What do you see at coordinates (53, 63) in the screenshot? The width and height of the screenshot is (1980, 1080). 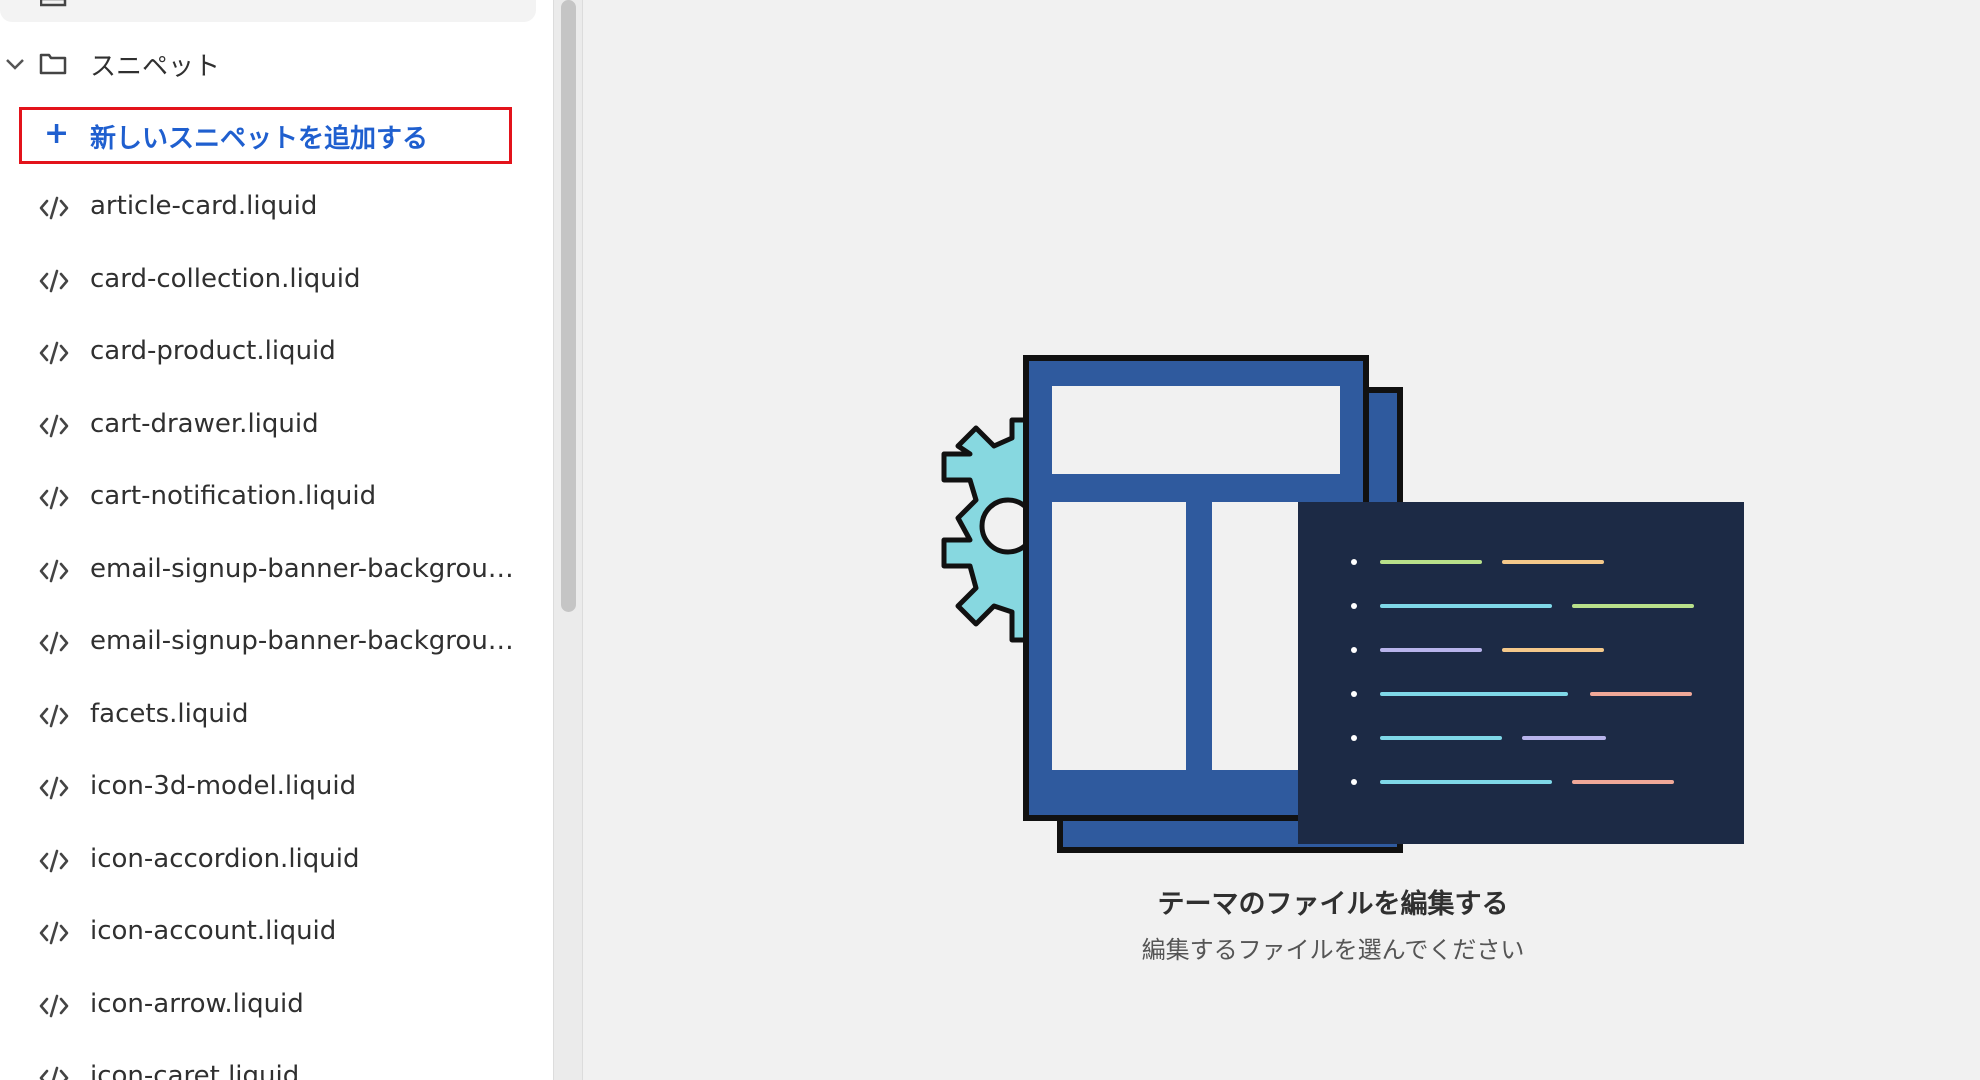 I see `folder-icon` at bounding box center [53, 63].